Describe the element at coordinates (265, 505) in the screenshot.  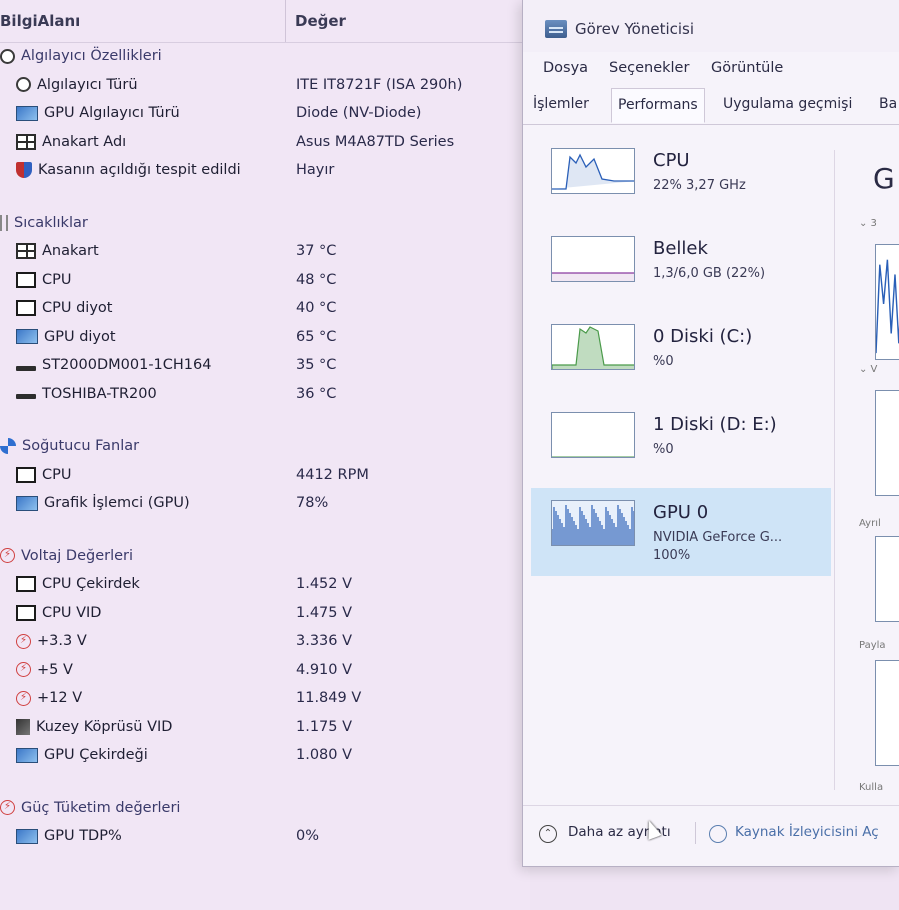
I see `sensor-row: Grafik İşlemci (GPU) 78%` at that location.